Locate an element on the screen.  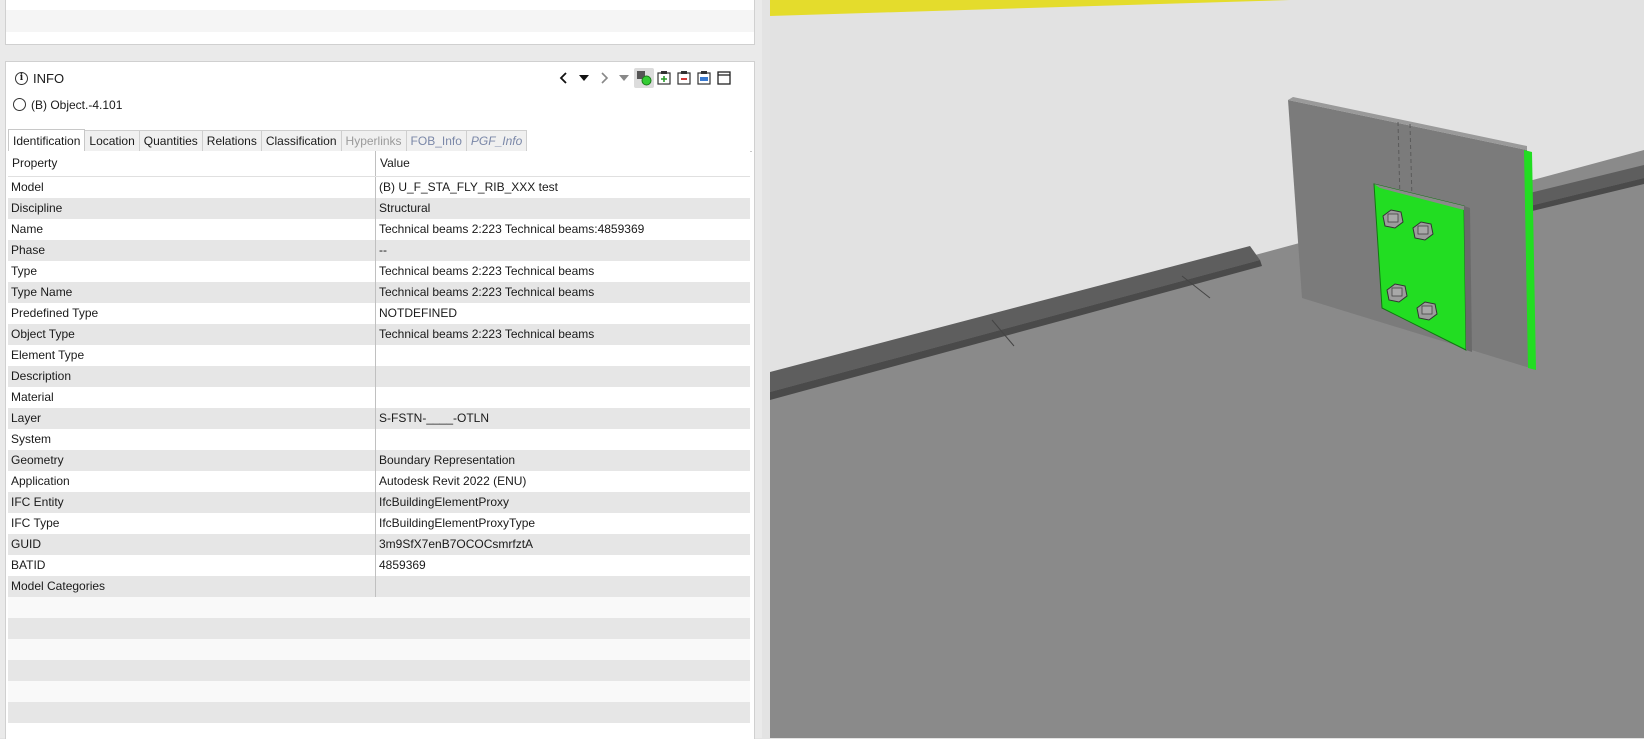
object-row: (B) Object.-4.101 is located at coordinates (380, 106).